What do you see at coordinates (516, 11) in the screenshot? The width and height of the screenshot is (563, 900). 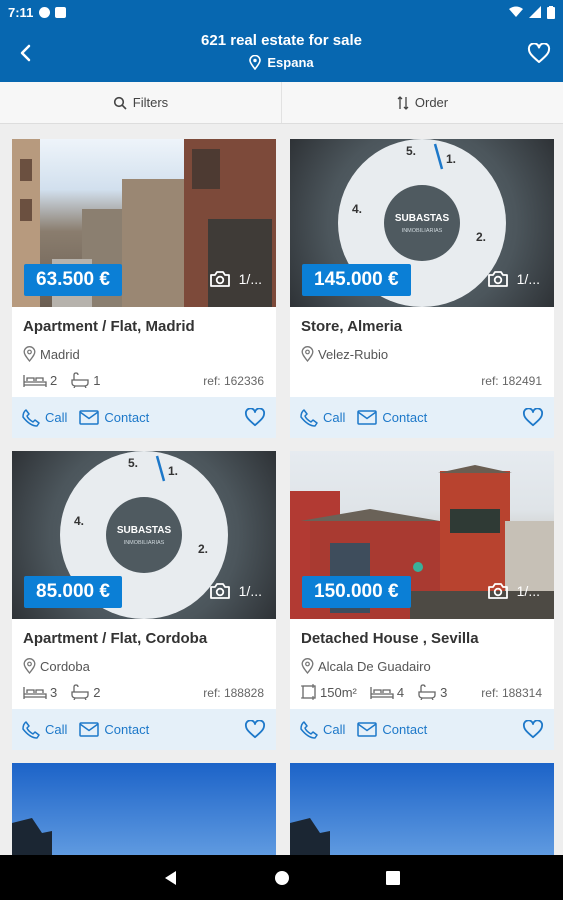 I see `wifi-icon` at bounding box center [516, 11].